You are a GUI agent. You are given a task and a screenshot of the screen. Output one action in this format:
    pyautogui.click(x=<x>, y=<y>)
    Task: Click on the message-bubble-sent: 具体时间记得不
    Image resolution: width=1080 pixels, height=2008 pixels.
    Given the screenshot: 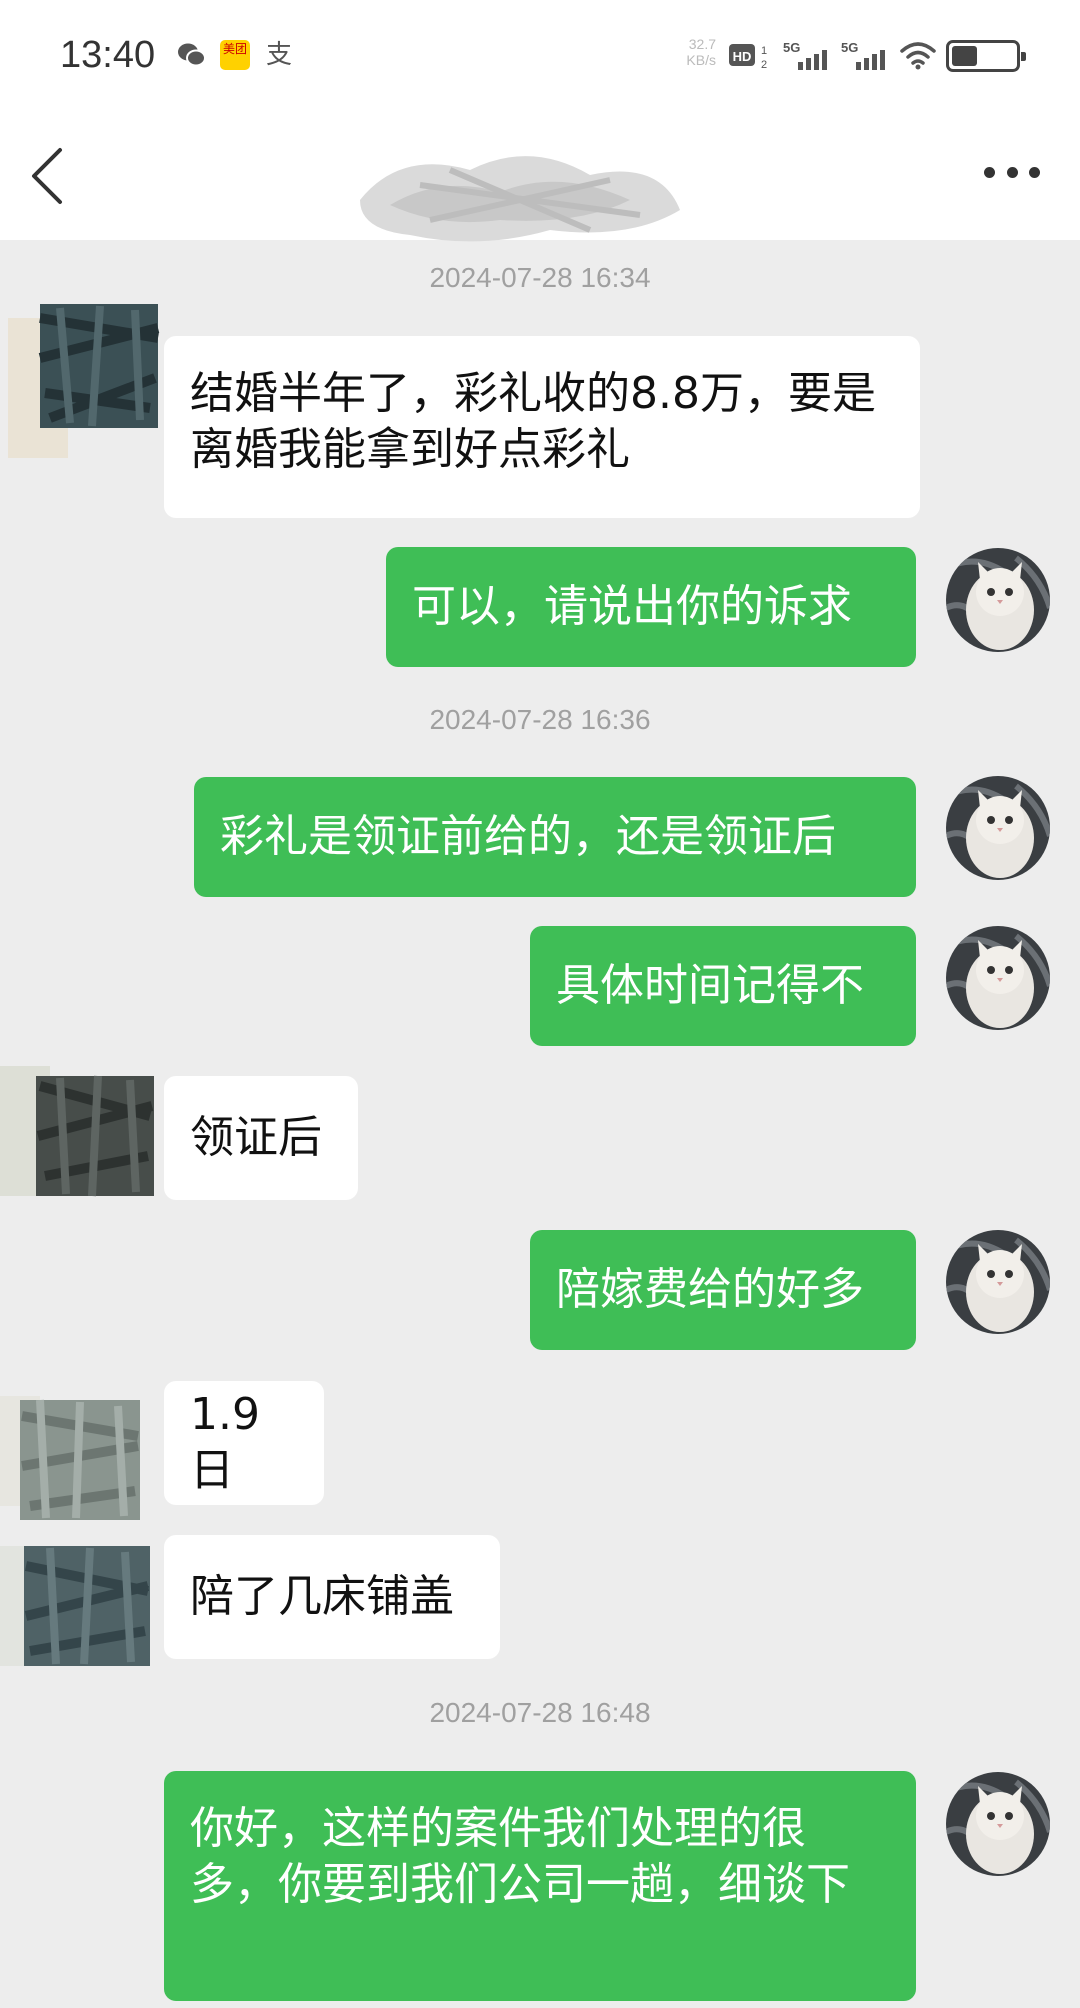 What is the action you would take?
    pyautogui.click(x=723, y=986)
    